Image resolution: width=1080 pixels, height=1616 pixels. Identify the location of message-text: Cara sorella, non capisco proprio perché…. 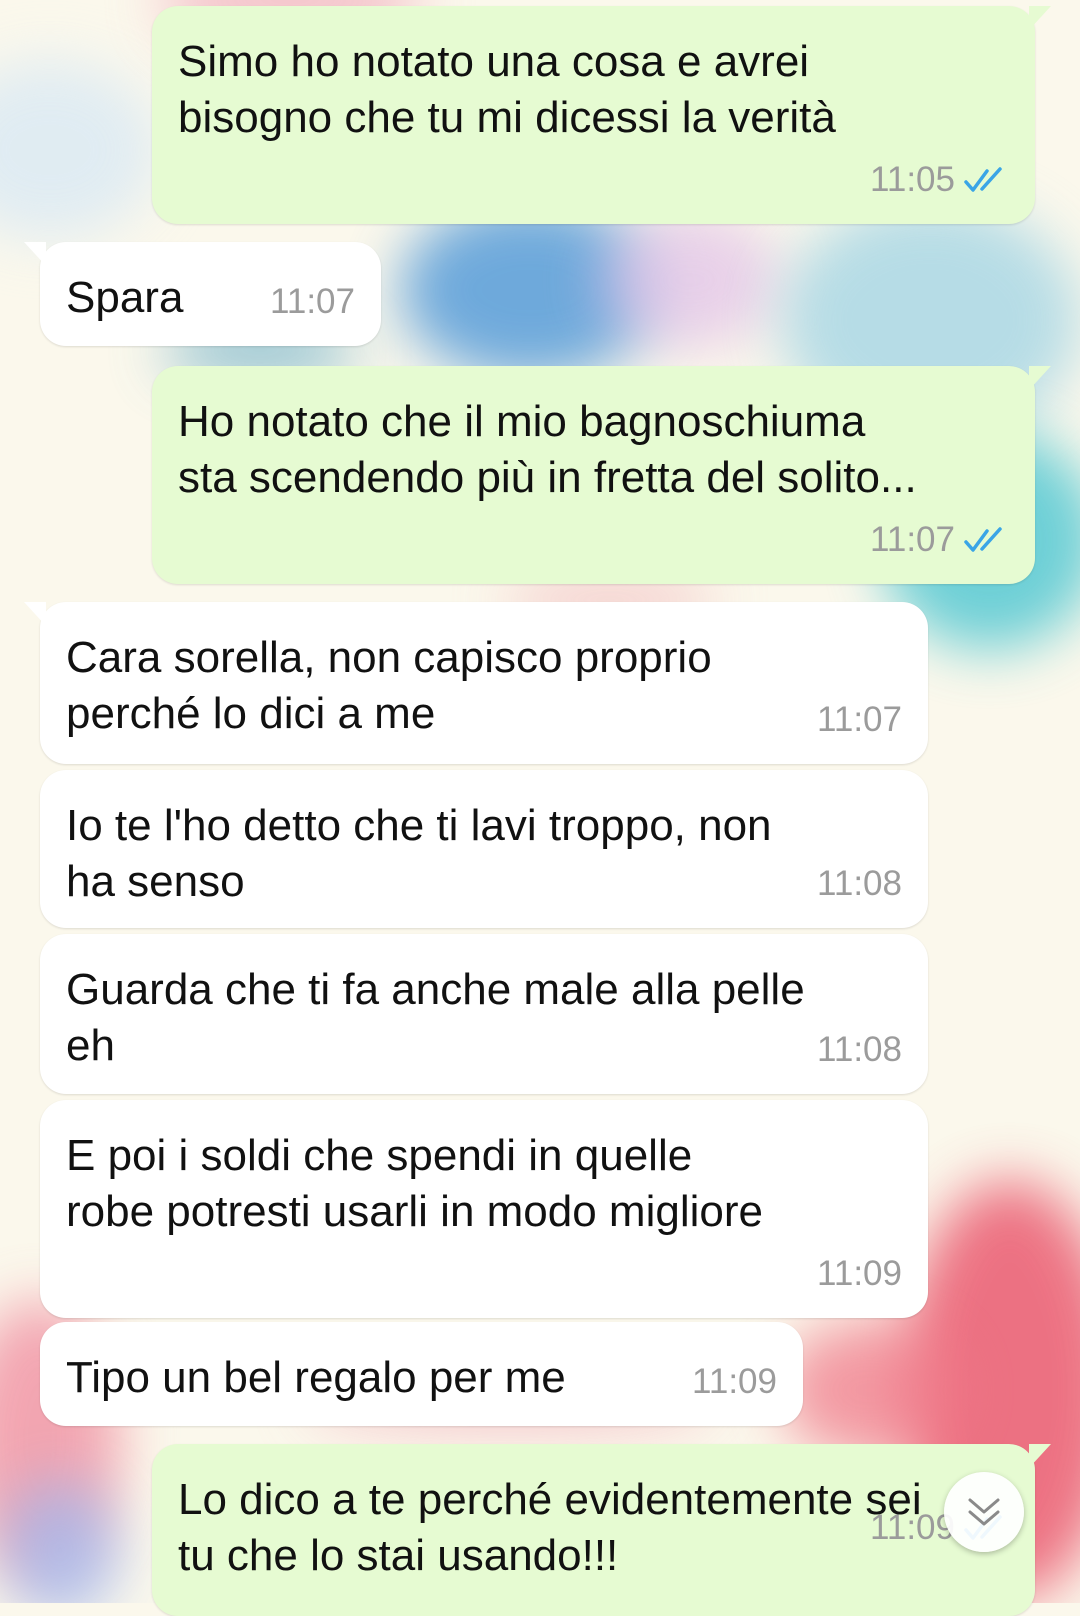
(389, 685).